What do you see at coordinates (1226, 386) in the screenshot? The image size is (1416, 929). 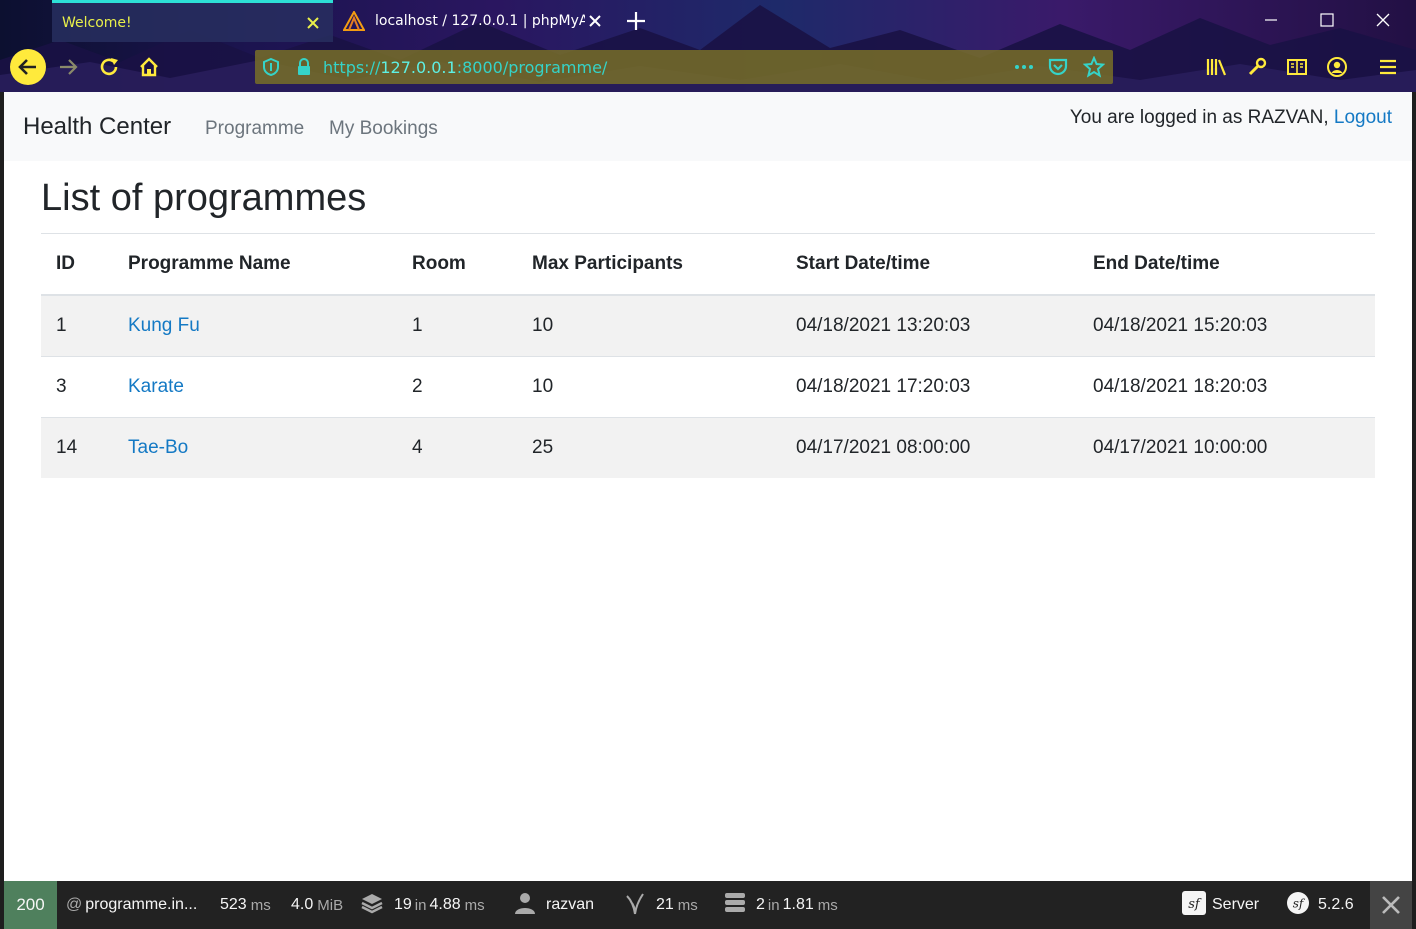 I see `cell-end-datetime: 04/18/2021 18:20:03` at bounding box center [1226, 386].